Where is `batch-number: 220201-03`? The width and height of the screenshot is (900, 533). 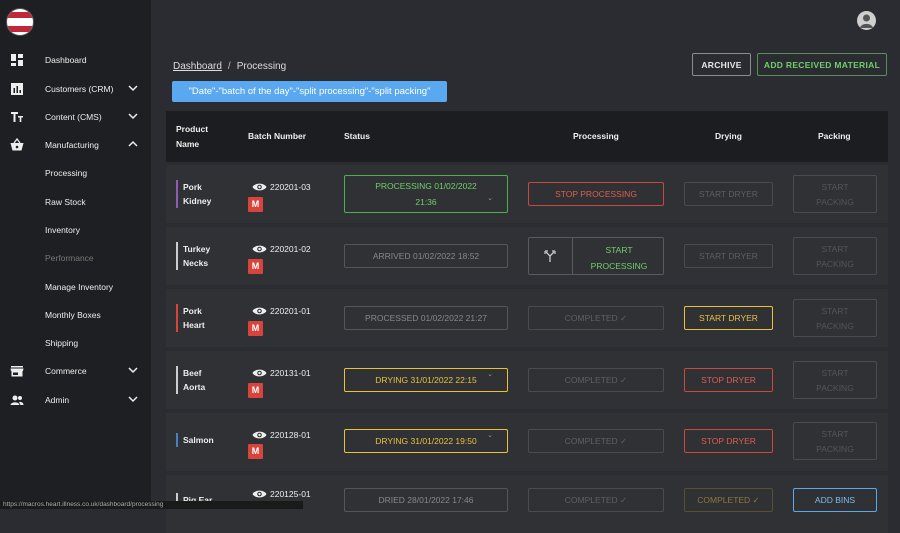
batch-number: 220201-03 is located at coordinates (290, 187).